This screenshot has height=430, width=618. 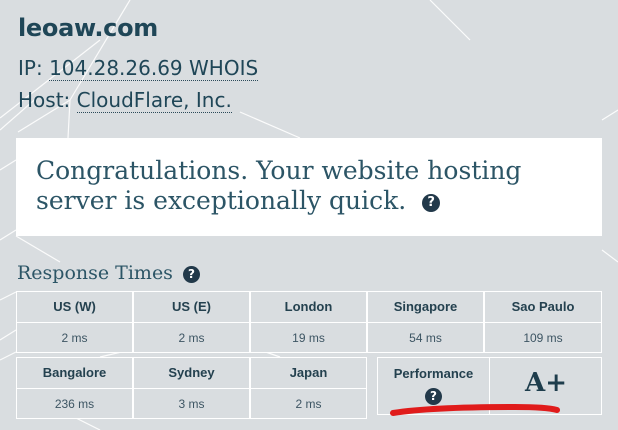 I want to click on location-cell-us-w: US (W) 2 ms, so click(x=74, y=322).